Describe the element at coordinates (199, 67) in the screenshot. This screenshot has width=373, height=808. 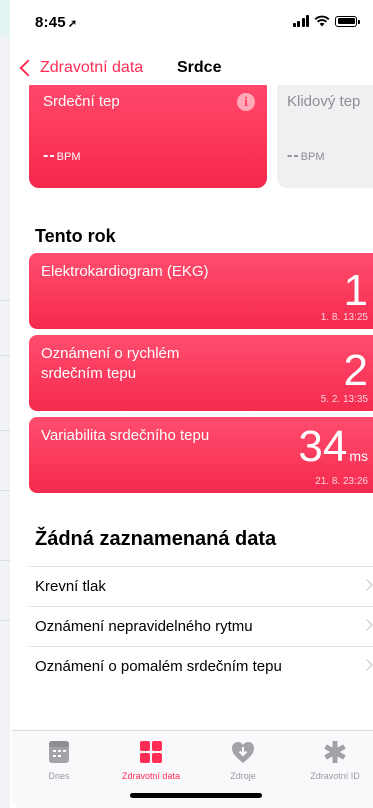
I see `page-title: Srdce` at that location.